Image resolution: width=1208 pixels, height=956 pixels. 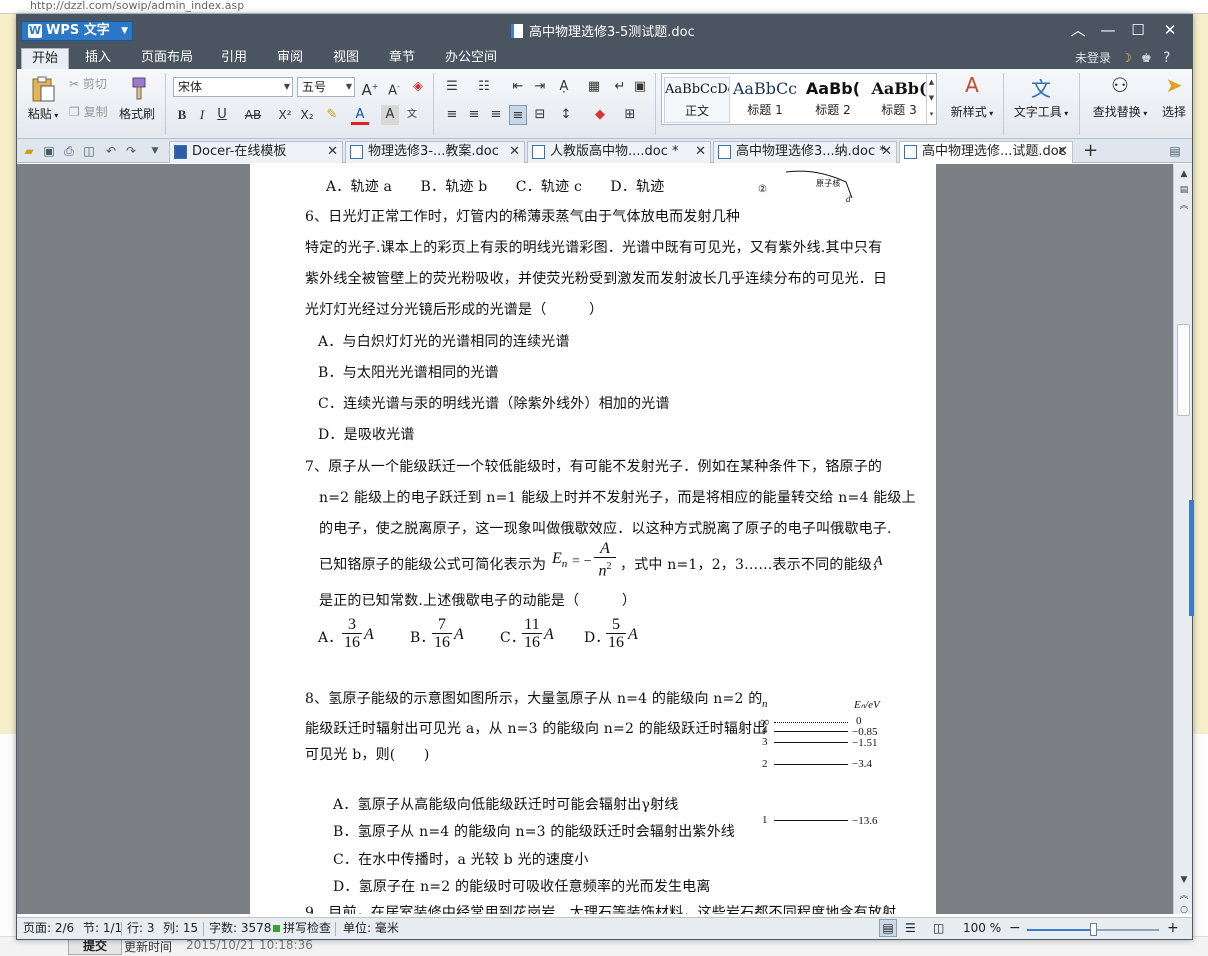 I want to click on previous-page-icon: ︽, so click(x=1184, y=896).